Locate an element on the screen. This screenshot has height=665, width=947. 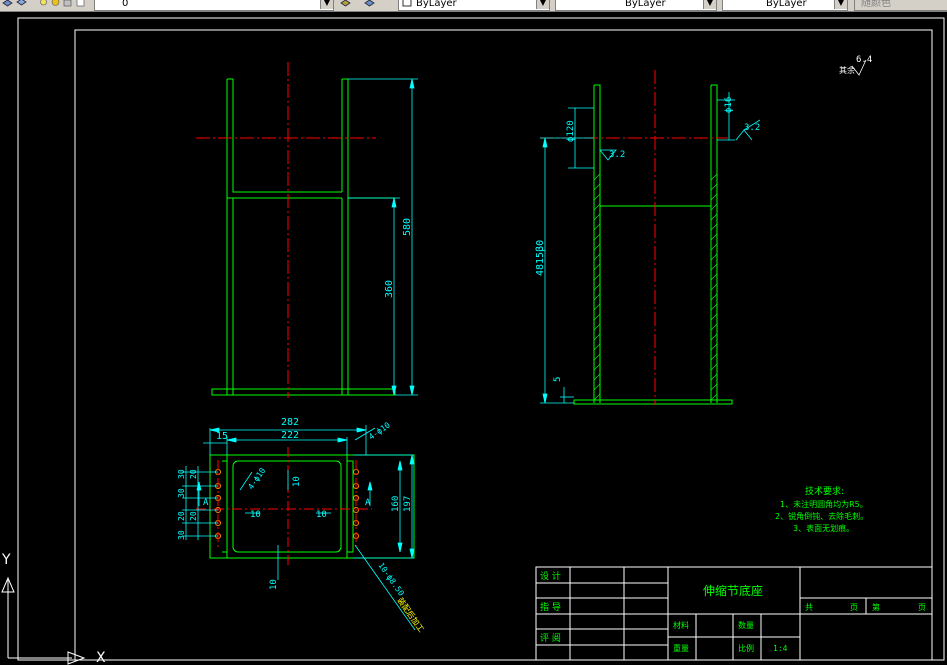
layer-plot-icon is located at coordinates (80, 4).